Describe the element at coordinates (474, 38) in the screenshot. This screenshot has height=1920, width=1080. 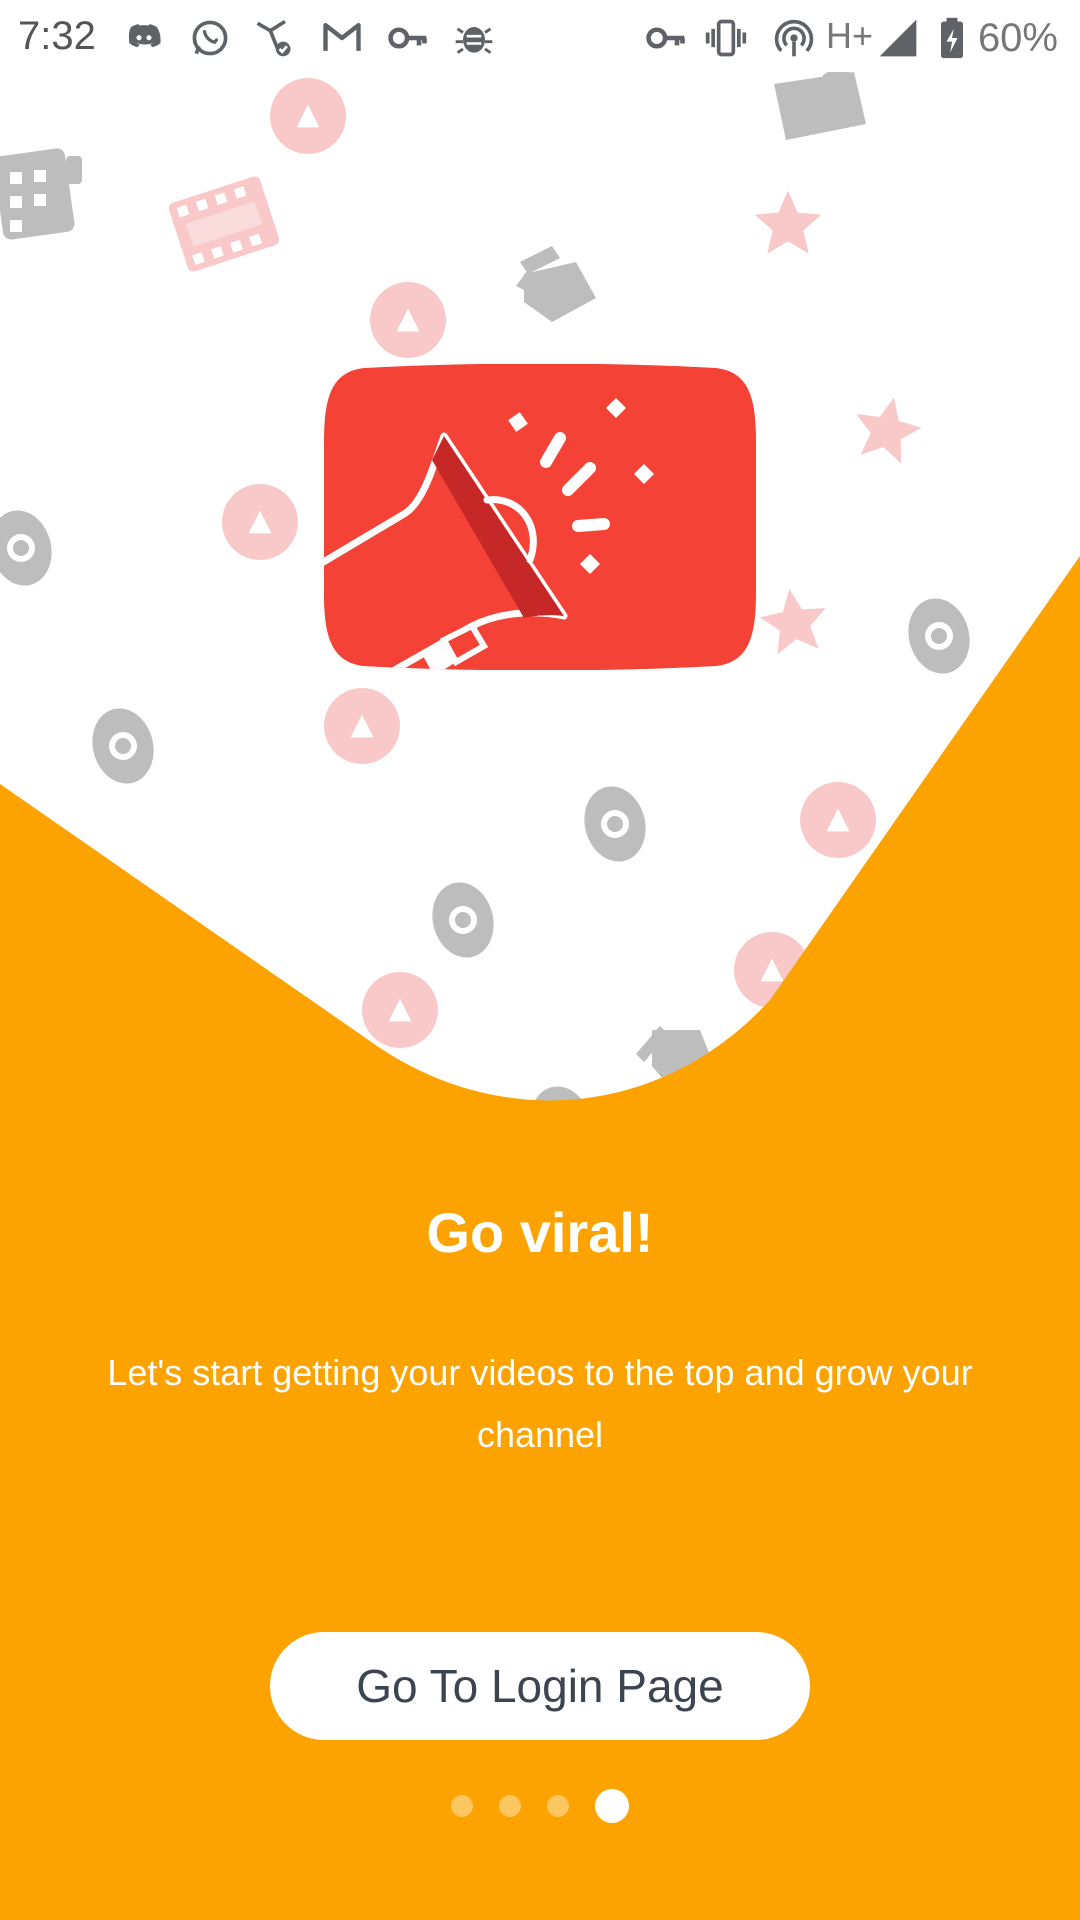
I see `bug-icon` at that location.